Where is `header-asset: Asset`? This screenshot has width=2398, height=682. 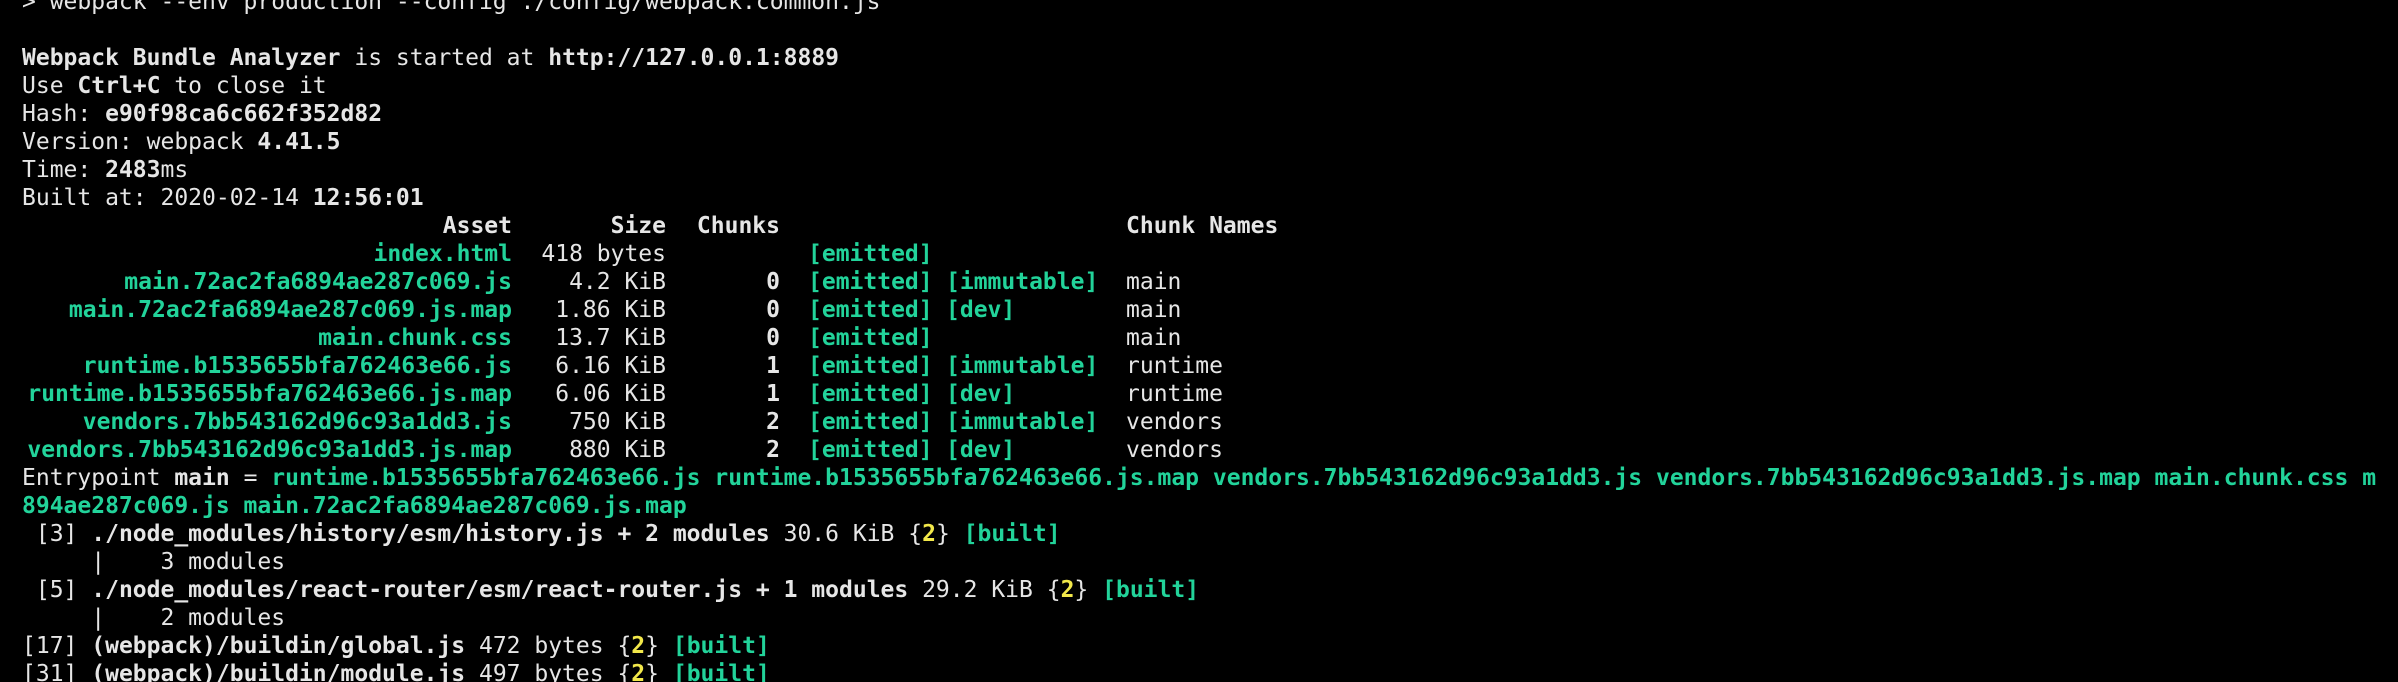
header-asset: Asset is located at coordinates (477, 226).